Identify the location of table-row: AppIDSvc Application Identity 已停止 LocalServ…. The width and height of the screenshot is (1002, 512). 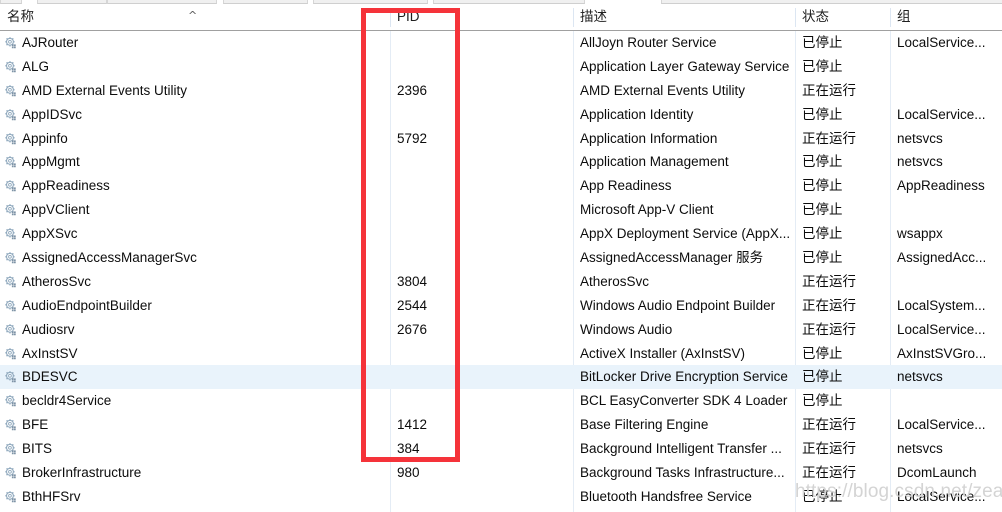
(501, 115).